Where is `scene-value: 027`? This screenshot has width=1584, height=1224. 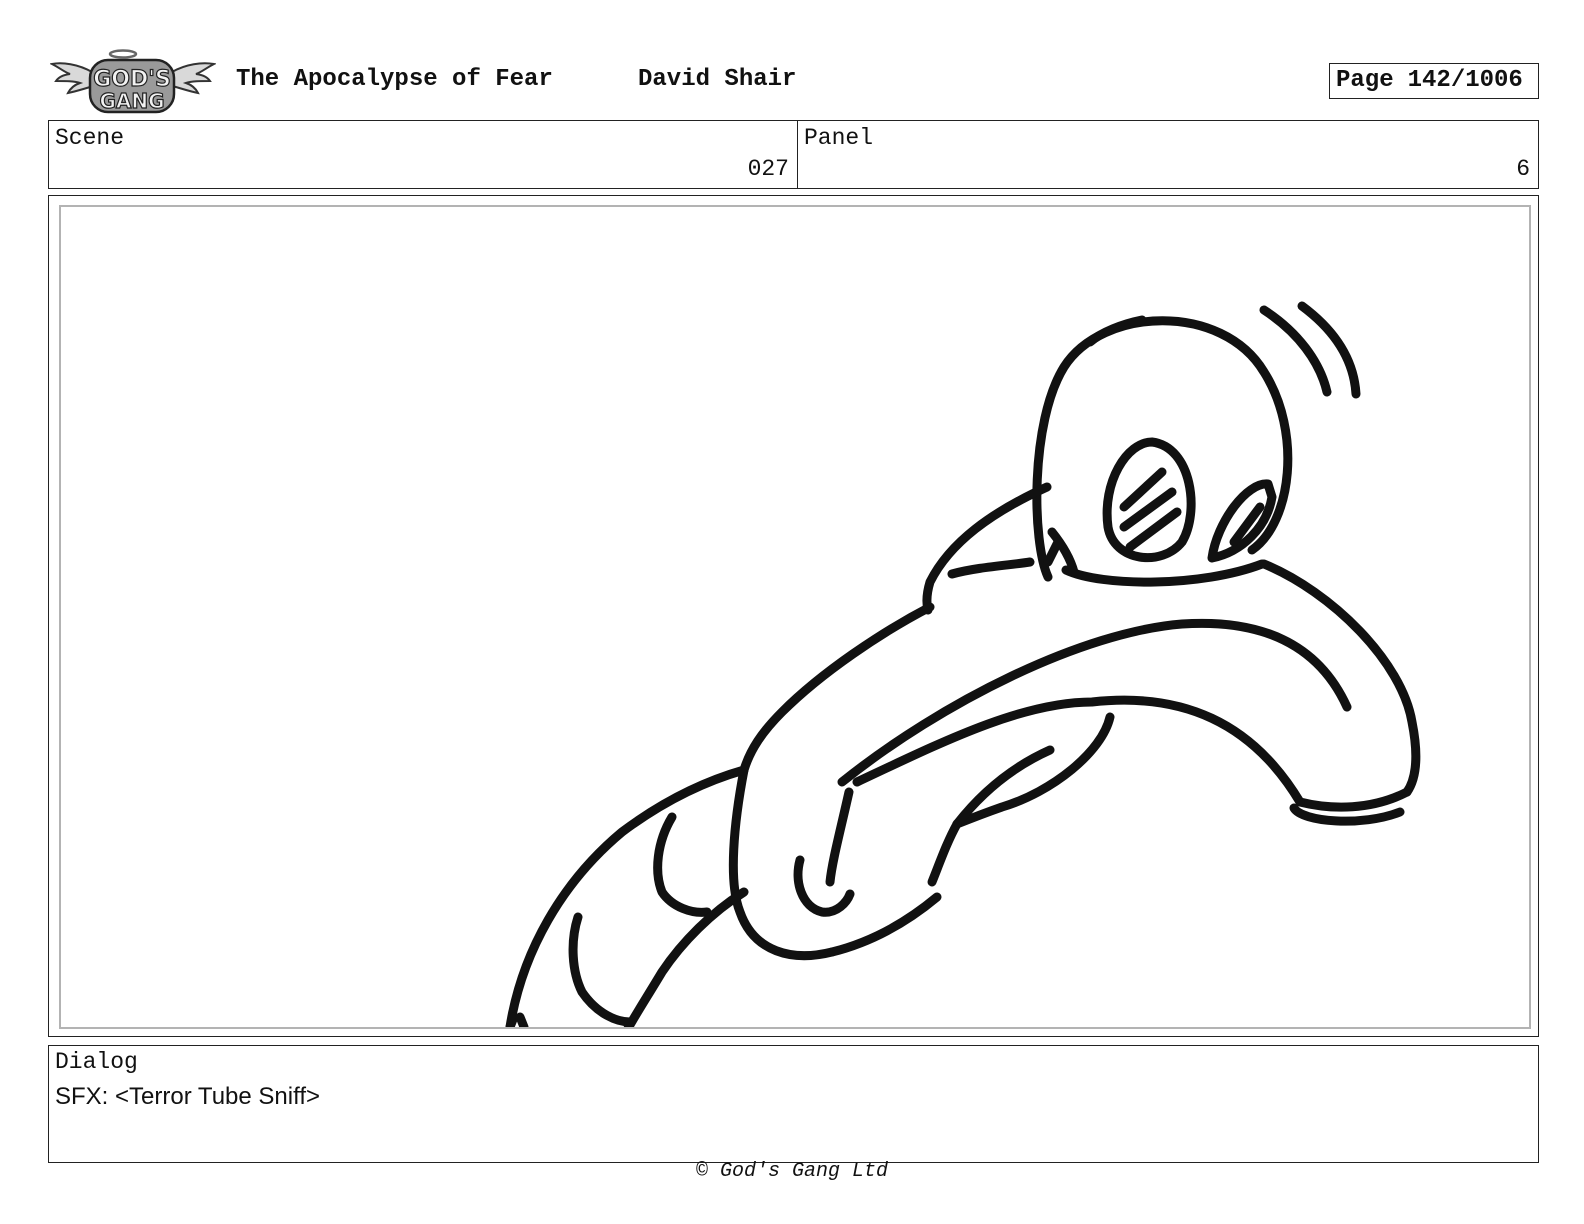
scene-value: 027 is located at coordinates (768, 169).